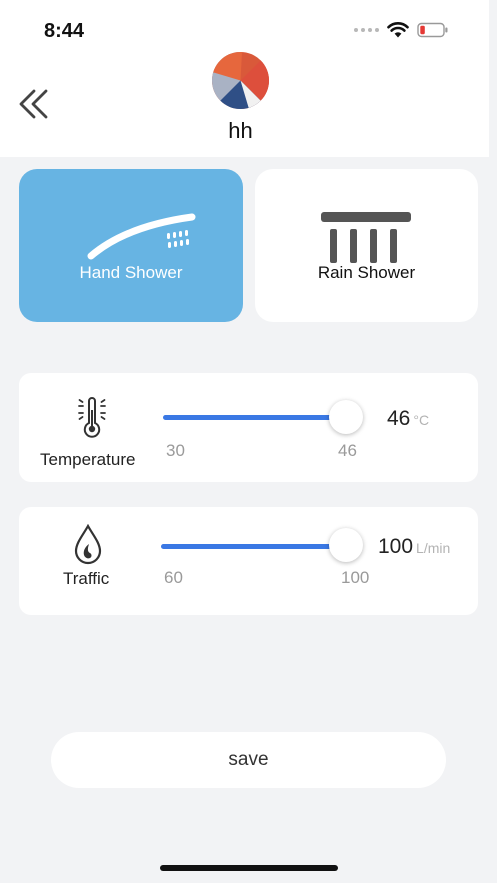 Image resolution: width=497 pixels, height=883 pixels. Describe the element at coordinates (366, 30) in the screenshot. I see `cellular-signal-icon` at that location.